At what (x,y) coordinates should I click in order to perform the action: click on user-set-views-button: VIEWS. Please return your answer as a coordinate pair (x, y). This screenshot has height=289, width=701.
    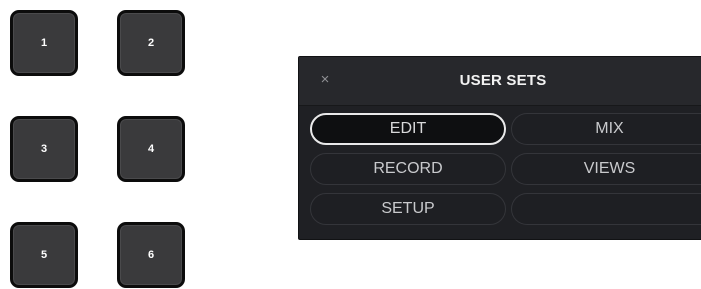
    Looking at the image, I should click on (606, 169).